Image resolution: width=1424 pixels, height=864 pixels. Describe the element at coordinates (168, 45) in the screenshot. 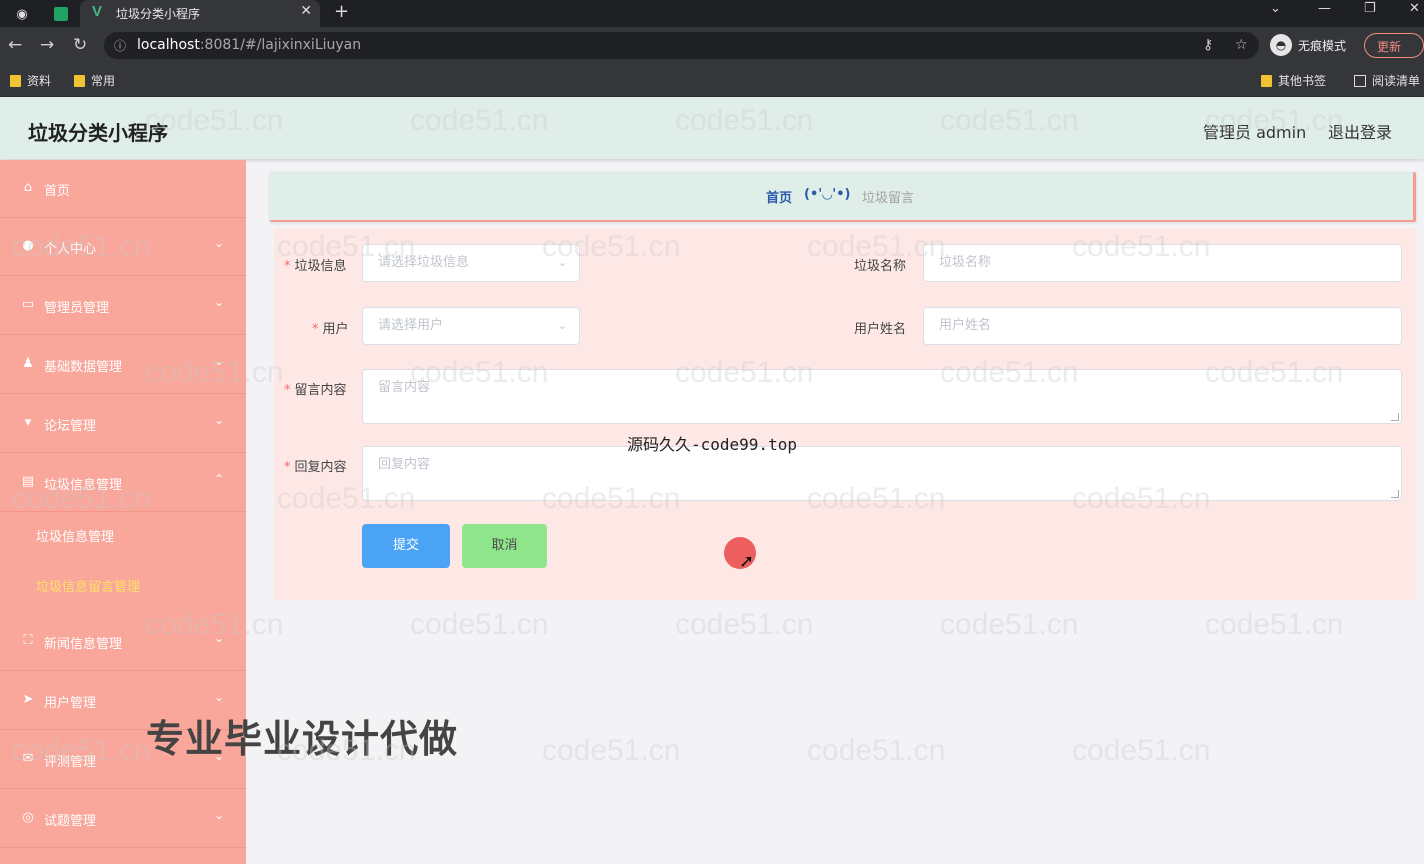

I see `url-host: localhost` at that location.